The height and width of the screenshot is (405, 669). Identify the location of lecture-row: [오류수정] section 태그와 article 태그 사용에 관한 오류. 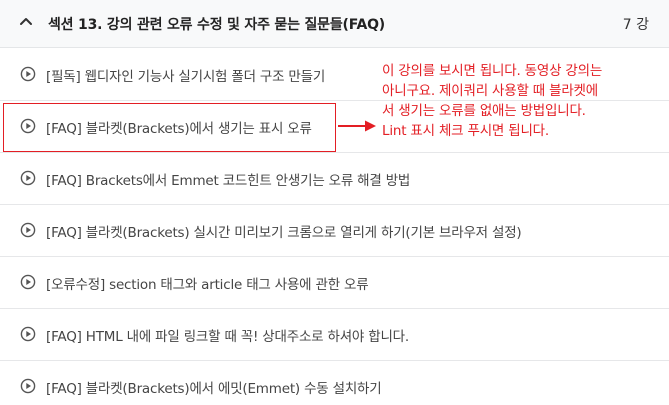
(334, 283).